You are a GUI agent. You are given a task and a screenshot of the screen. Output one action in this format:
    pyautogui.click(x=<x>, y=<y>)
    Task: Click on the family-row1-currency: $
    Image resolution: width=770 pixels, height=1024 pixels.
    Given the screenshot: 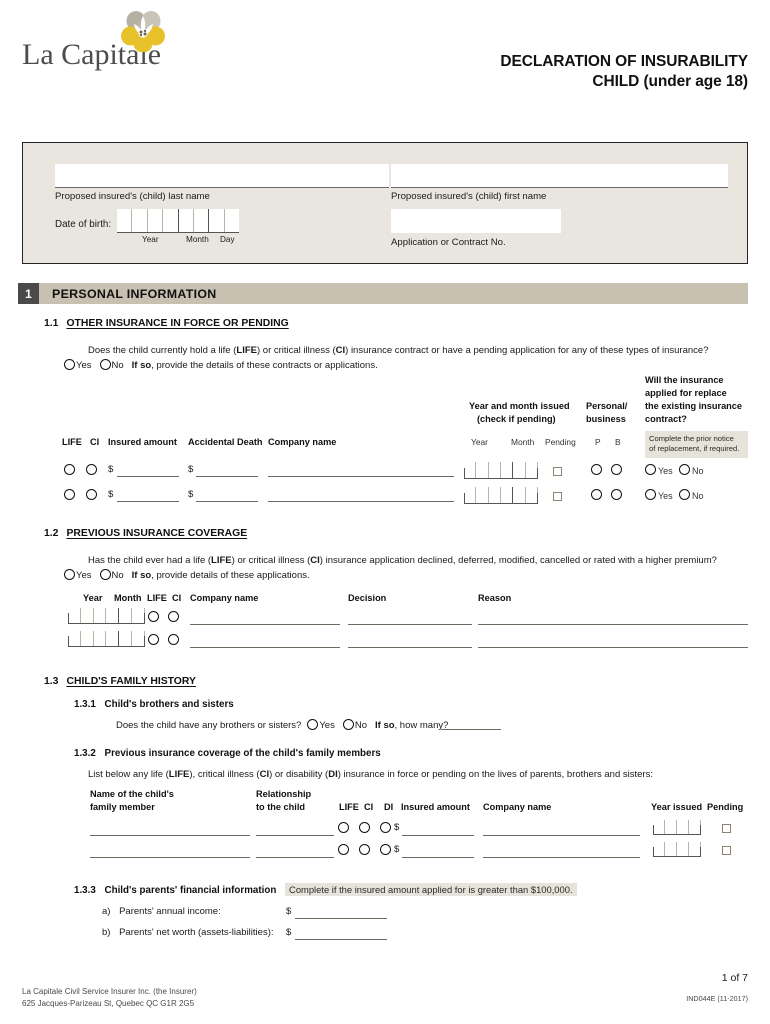 What is the action you would take?
    pyautogui.click(x=397, y=827)
    